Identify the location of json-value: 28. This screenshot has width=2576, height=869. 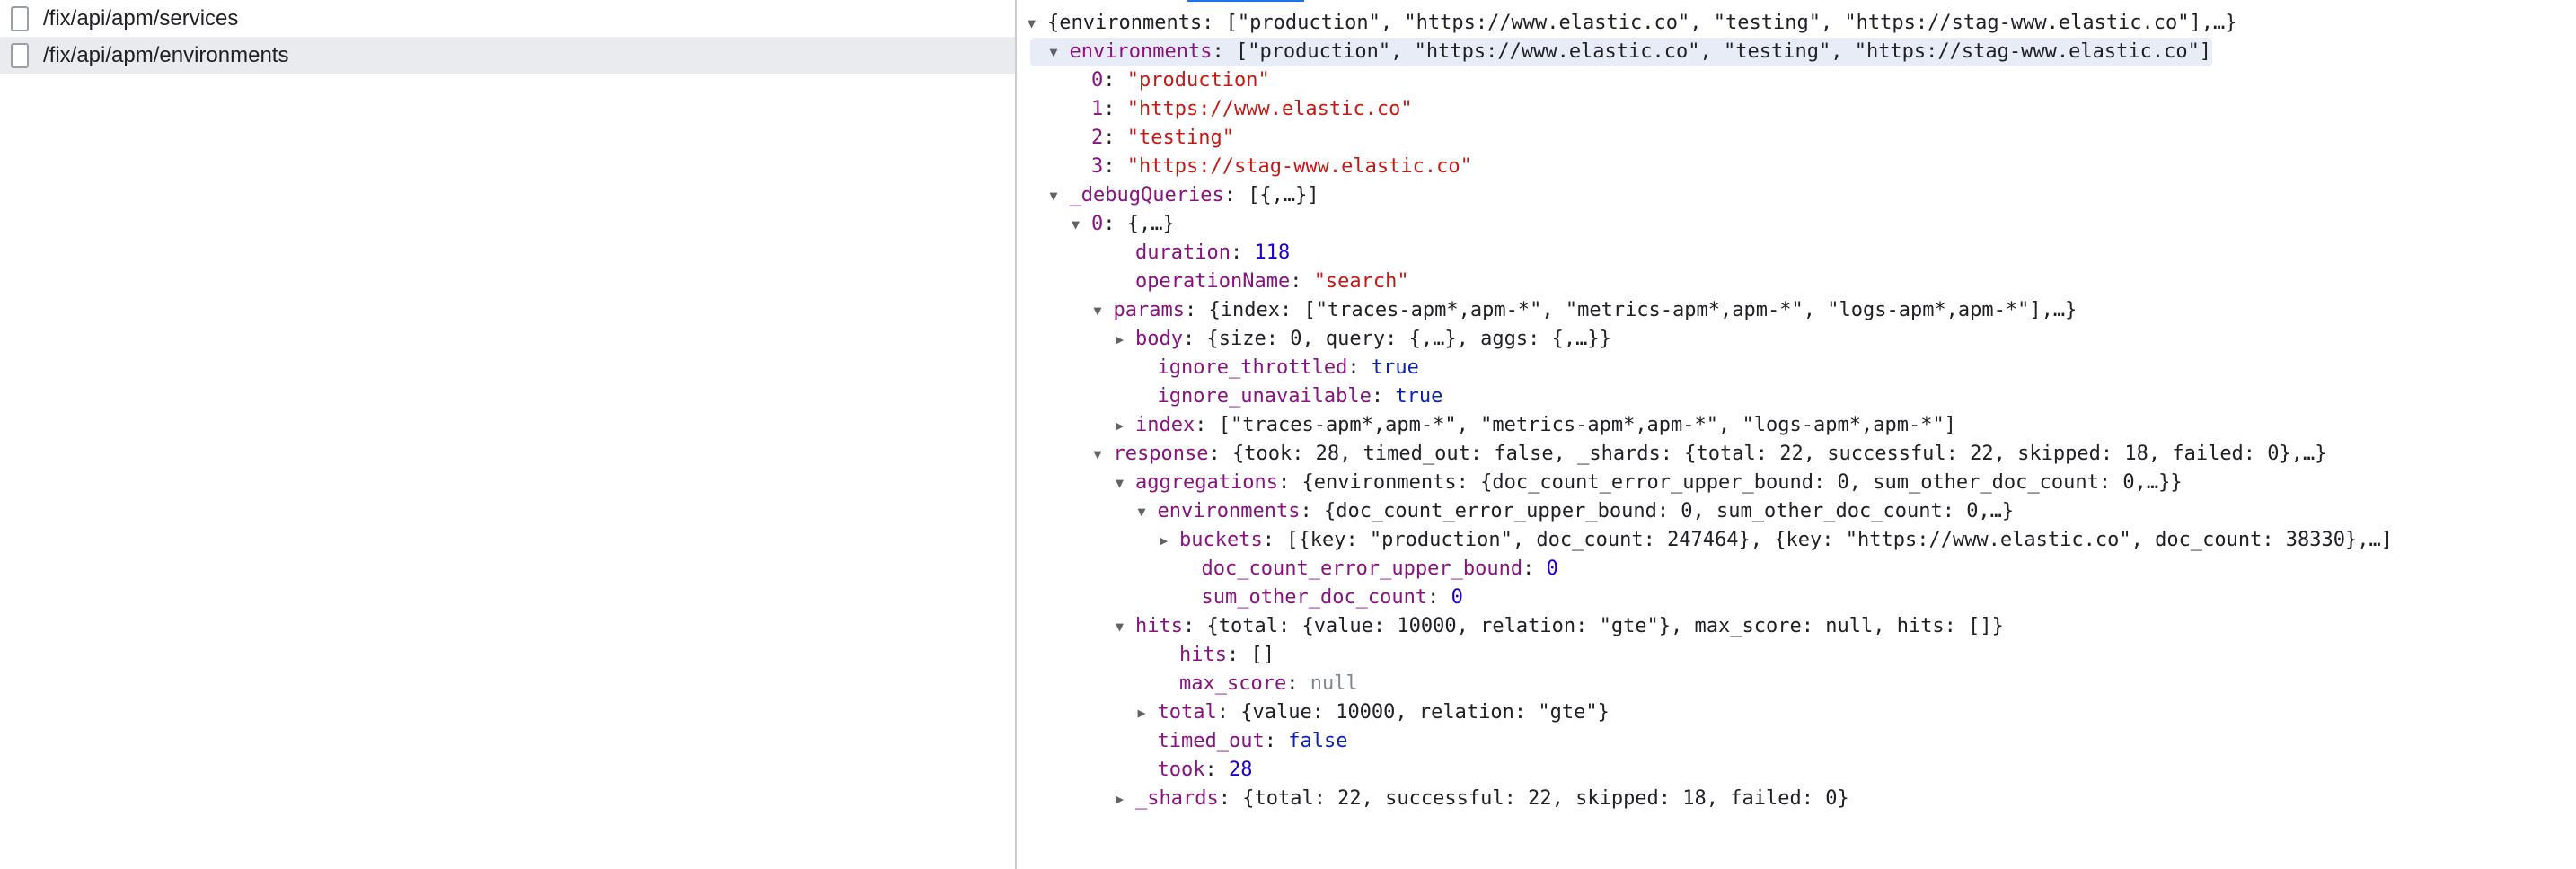
(1240, 770).